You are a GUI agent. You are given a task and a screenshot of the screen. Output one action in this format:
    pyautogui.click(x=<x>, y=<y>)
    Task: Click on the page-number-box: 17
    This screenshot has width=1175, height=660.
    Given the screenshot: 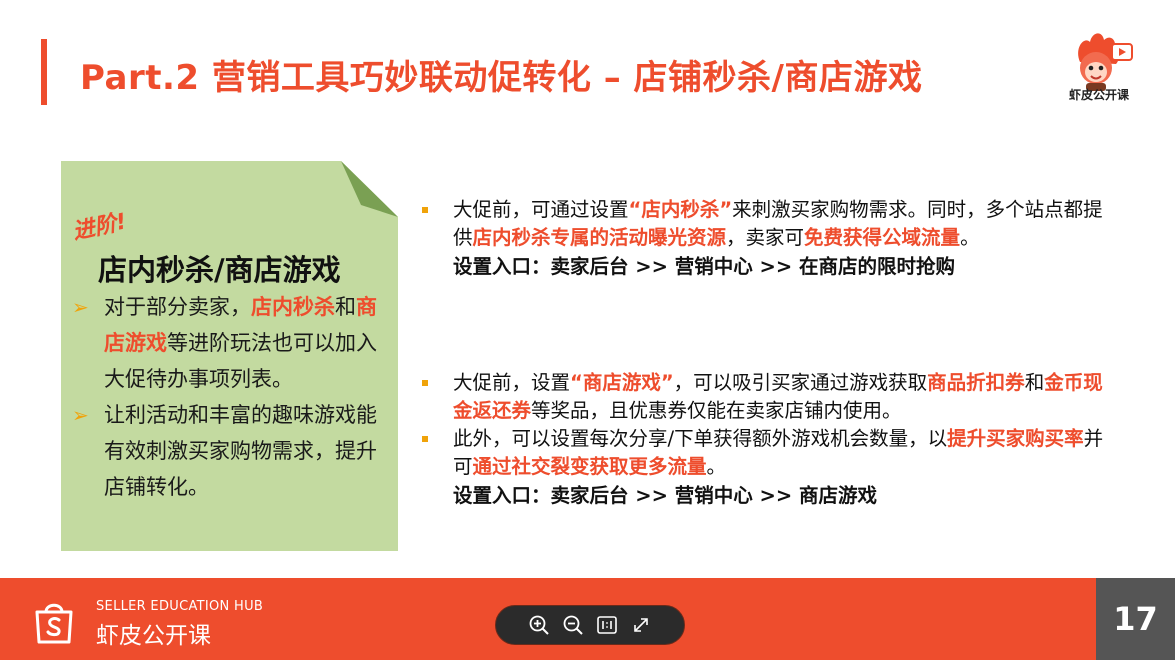 What is the action you would take?
    pyautogui.click(x=1135, y=619)
    